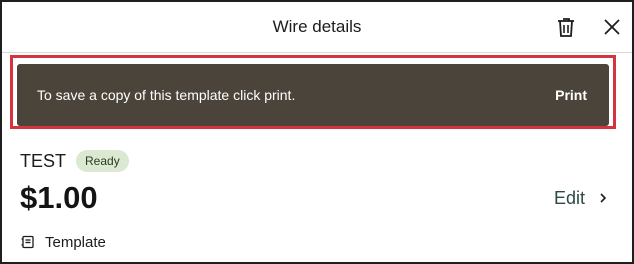 The width and height of the screenshot is (634, 264). What do you see at coordinates (43, 160) in the screenshot?
I see `wire-name: TEST` at bounding box center [43, 160].